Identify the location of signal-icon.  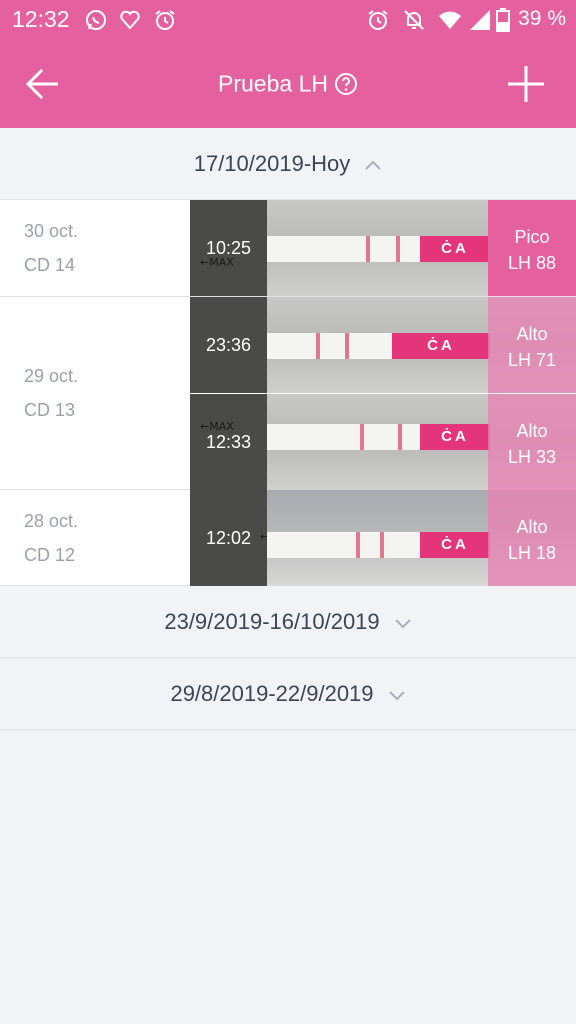
(480, 20).